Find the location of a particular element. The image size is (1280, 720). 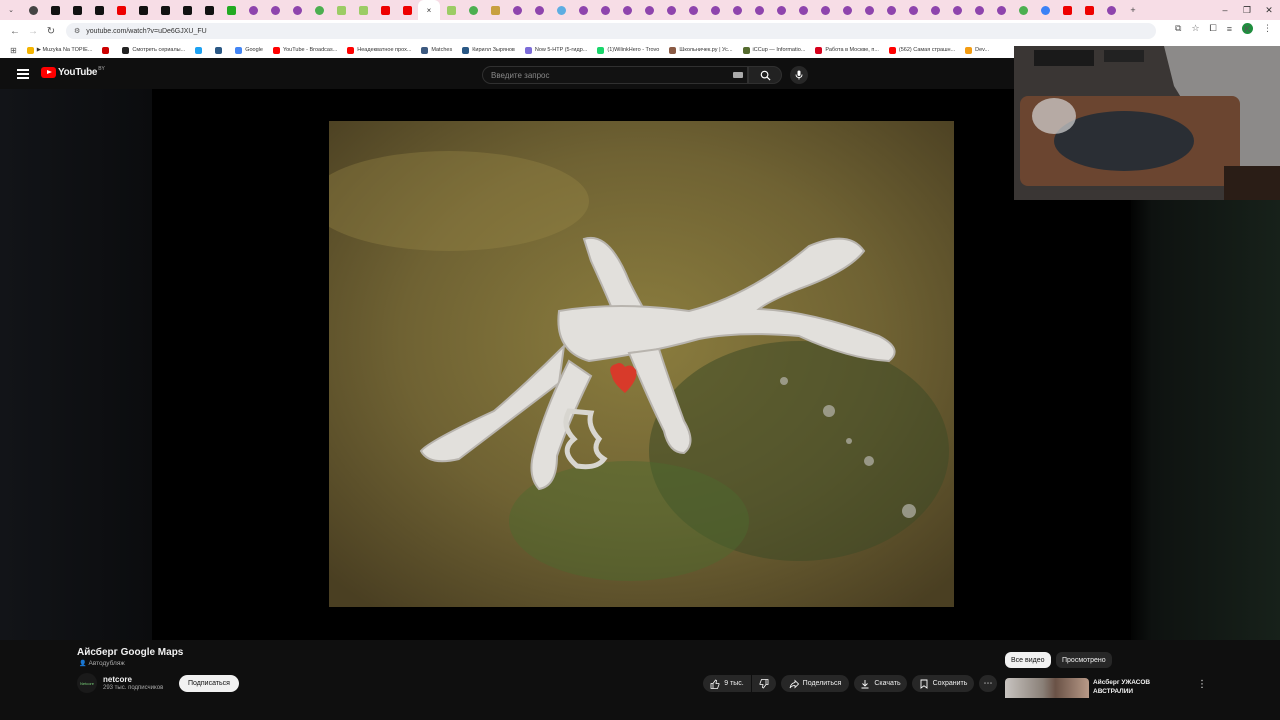

profile-avatar: K is located at coordinates (1247, 28).